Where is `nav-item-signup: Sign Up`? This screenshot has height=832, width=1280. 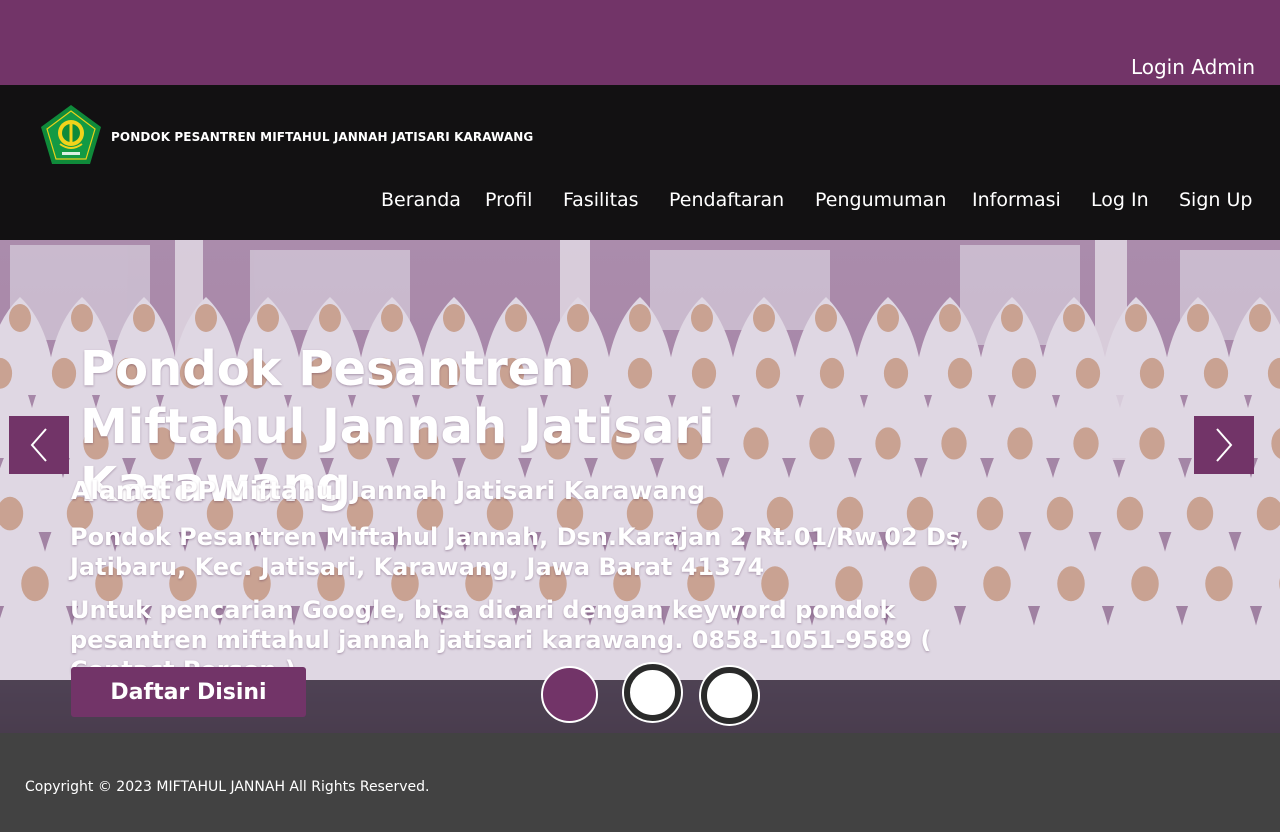 nav-item-signup: Sign Up is located at coordinates (1215, 200).